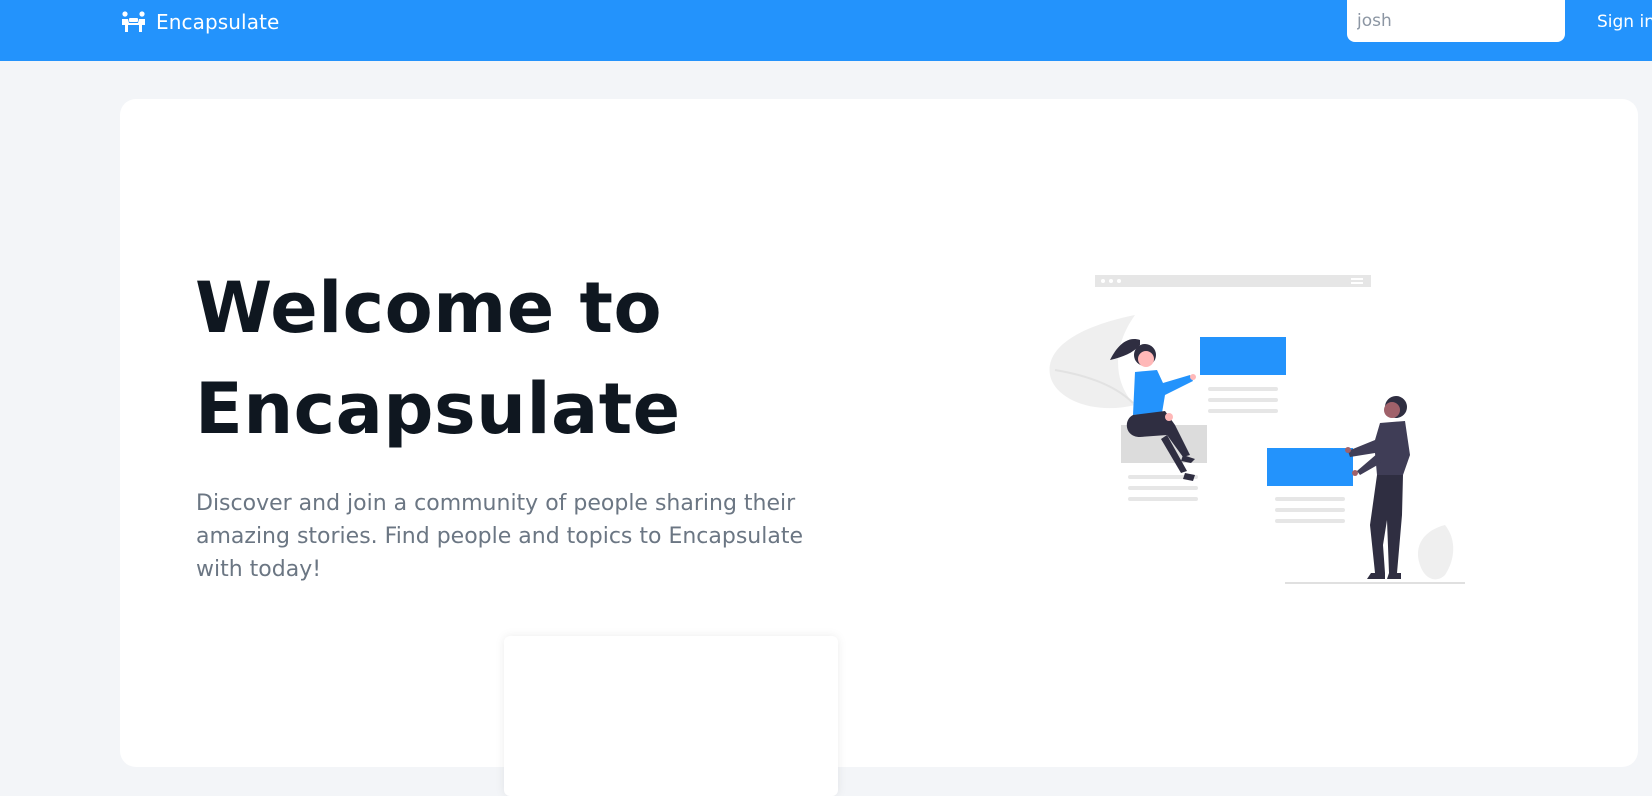 The height and width of the screenshot is (796, 1652). What do you see at coordinates (1456, 21) in the screenshot?
I see `search-input` at bounding box center [1456, 21].